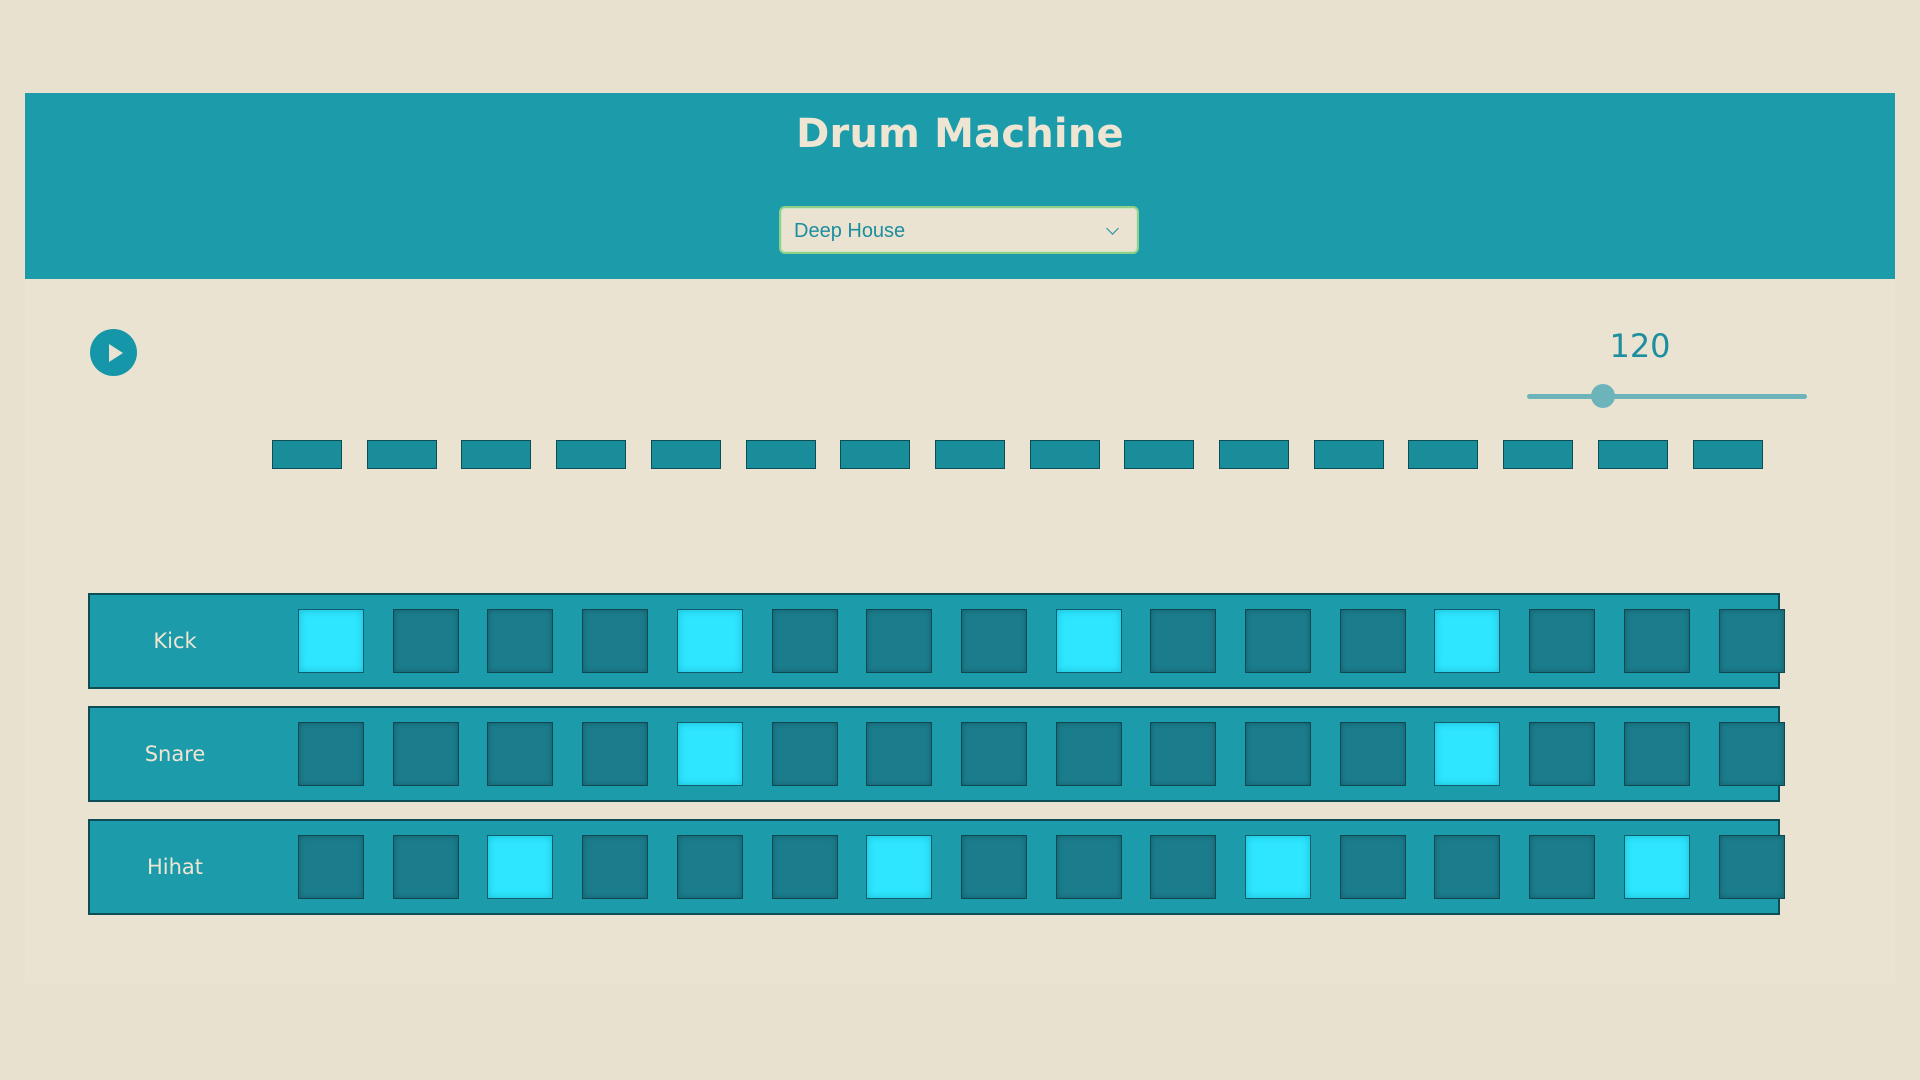 The image size is (1920, 1080). I want to click on play-button, so click(113, 352).